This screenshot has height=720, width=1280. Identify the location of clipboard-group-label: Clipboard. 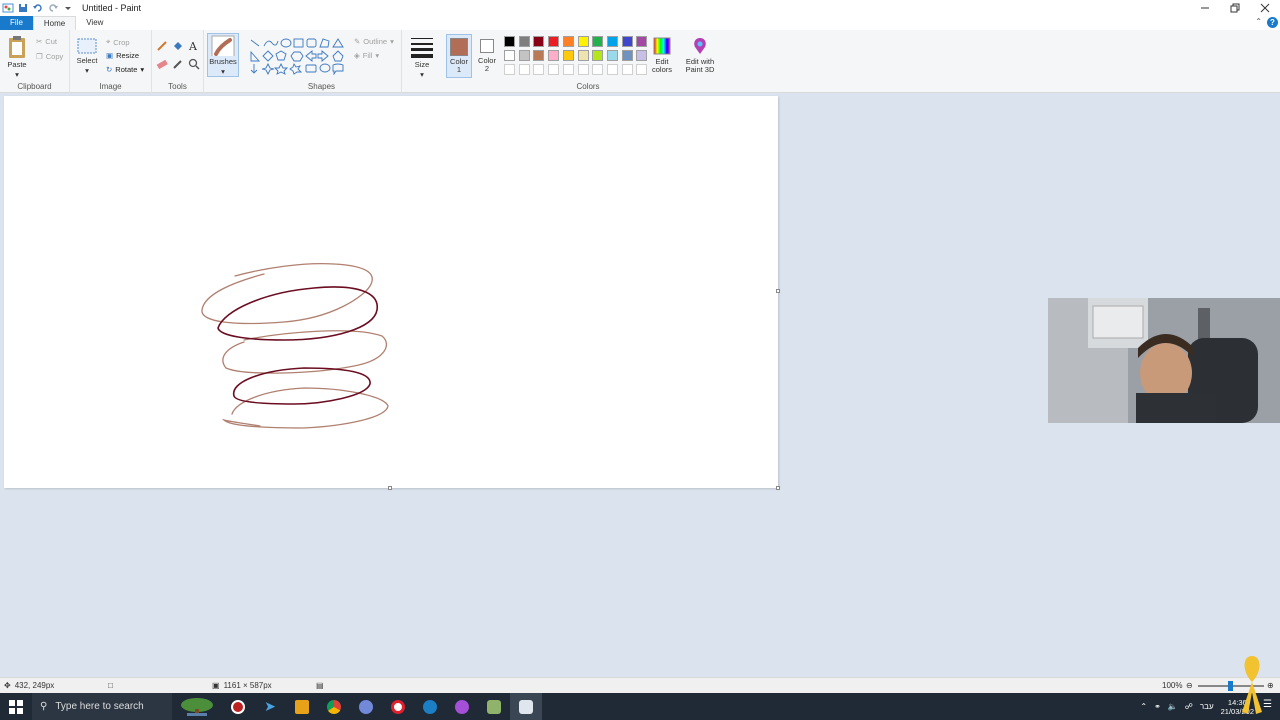
(34, 86).